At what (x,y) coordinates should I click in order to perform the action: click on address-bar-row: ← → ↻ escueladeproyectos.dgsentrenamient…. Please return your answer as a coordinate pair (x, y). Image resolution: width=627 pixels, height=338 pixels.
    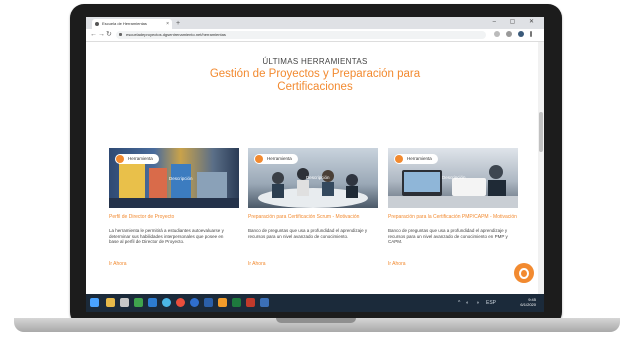
    Looking at the image, I should click on (315, 35).